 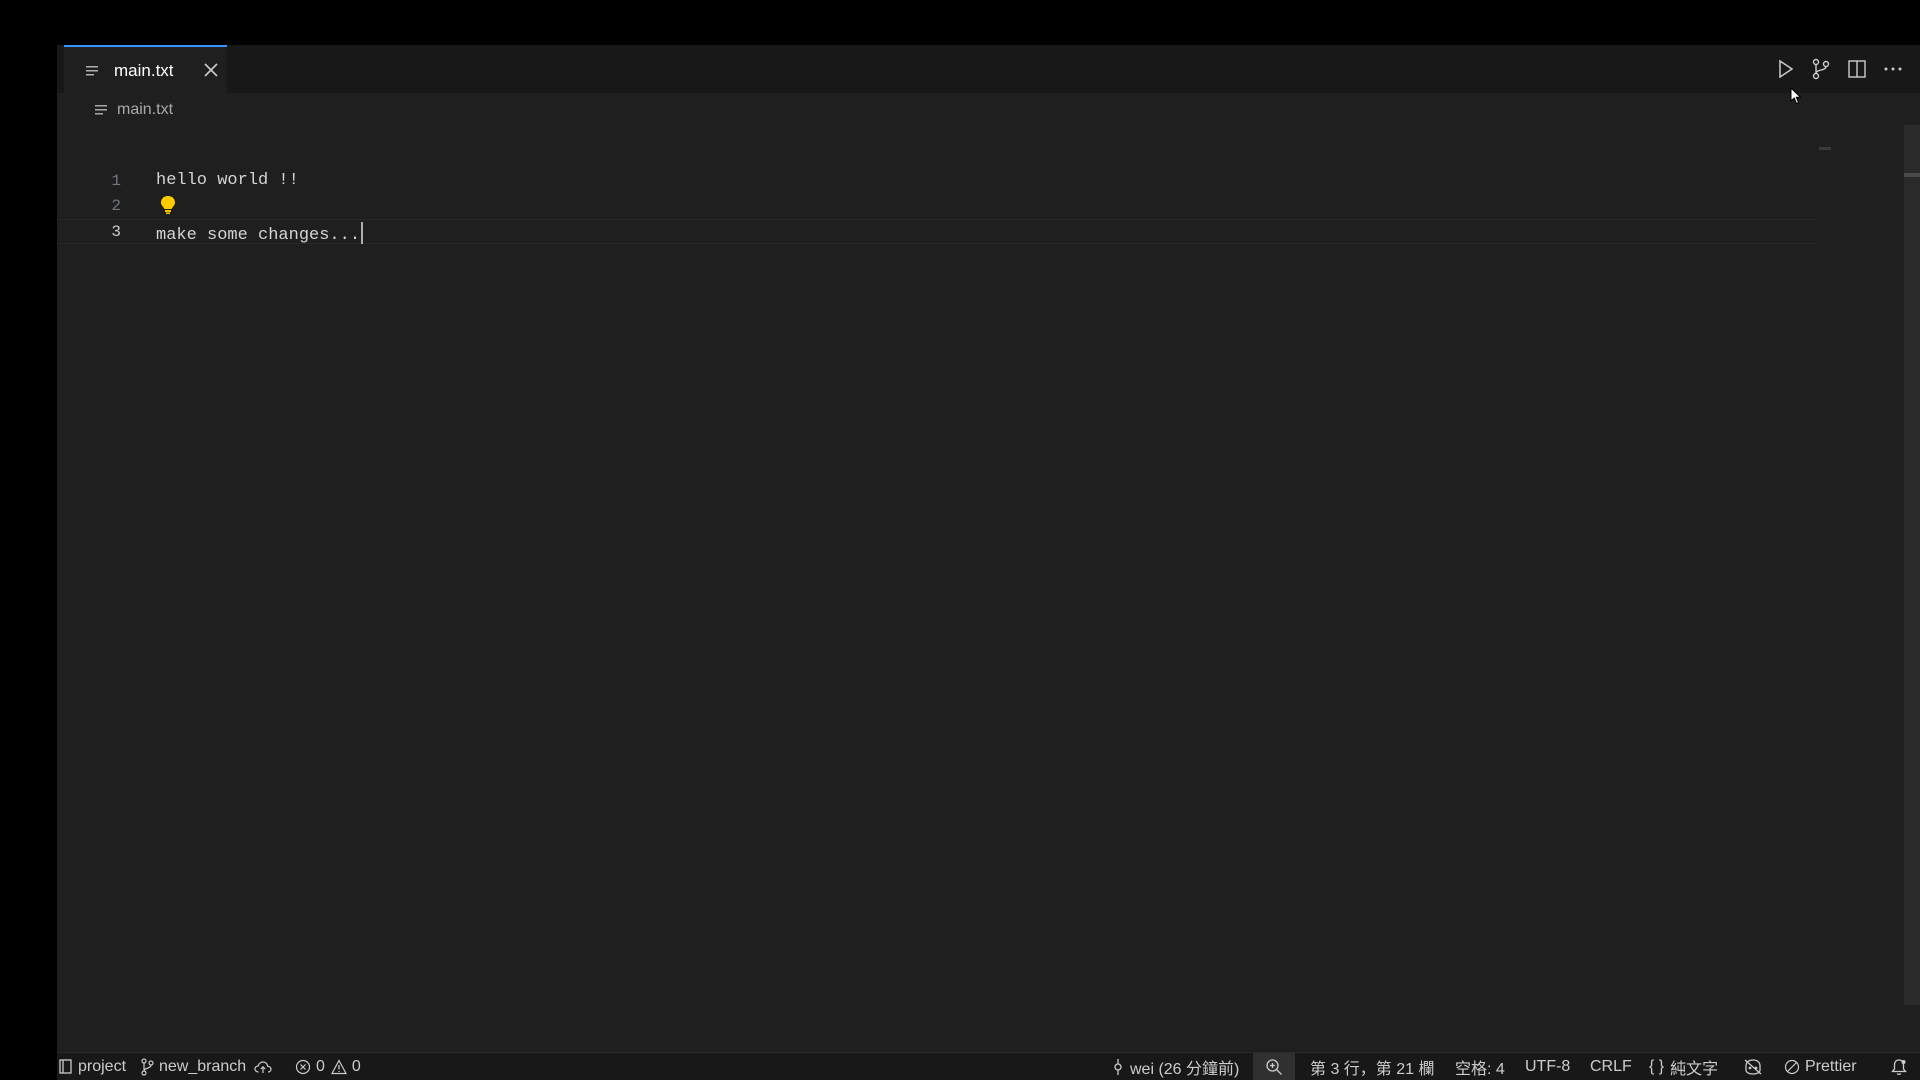 What do you see at coordinates (1118, 1067) in the screenshot?
I see `git-commit-icon` at bounding box center [1118, 1067].